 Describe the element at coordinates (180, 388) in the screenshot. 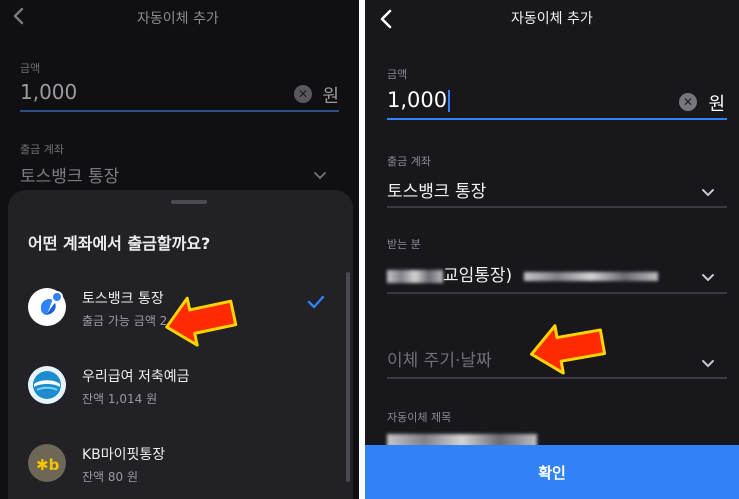

I see `account-item-woori: 우리급여 저축예금 잔액 1,014 원` at that location.